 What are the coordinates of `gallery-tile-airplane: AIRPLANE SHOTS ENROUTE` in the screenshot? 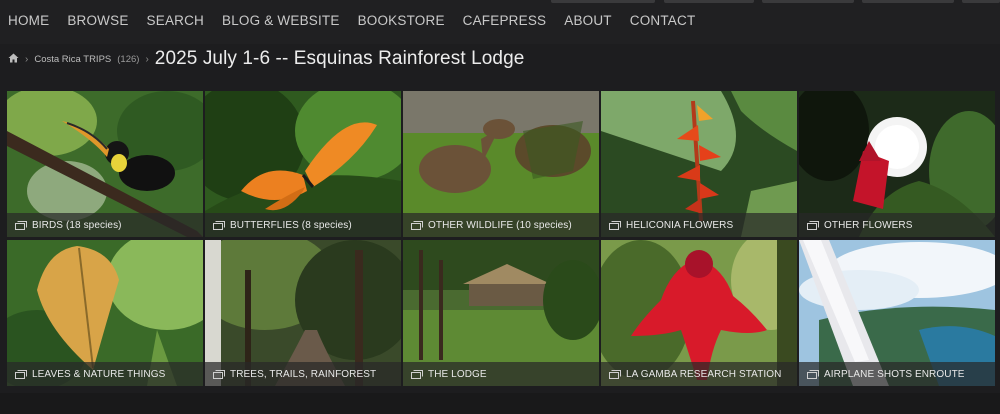 It's located at (897, 313).